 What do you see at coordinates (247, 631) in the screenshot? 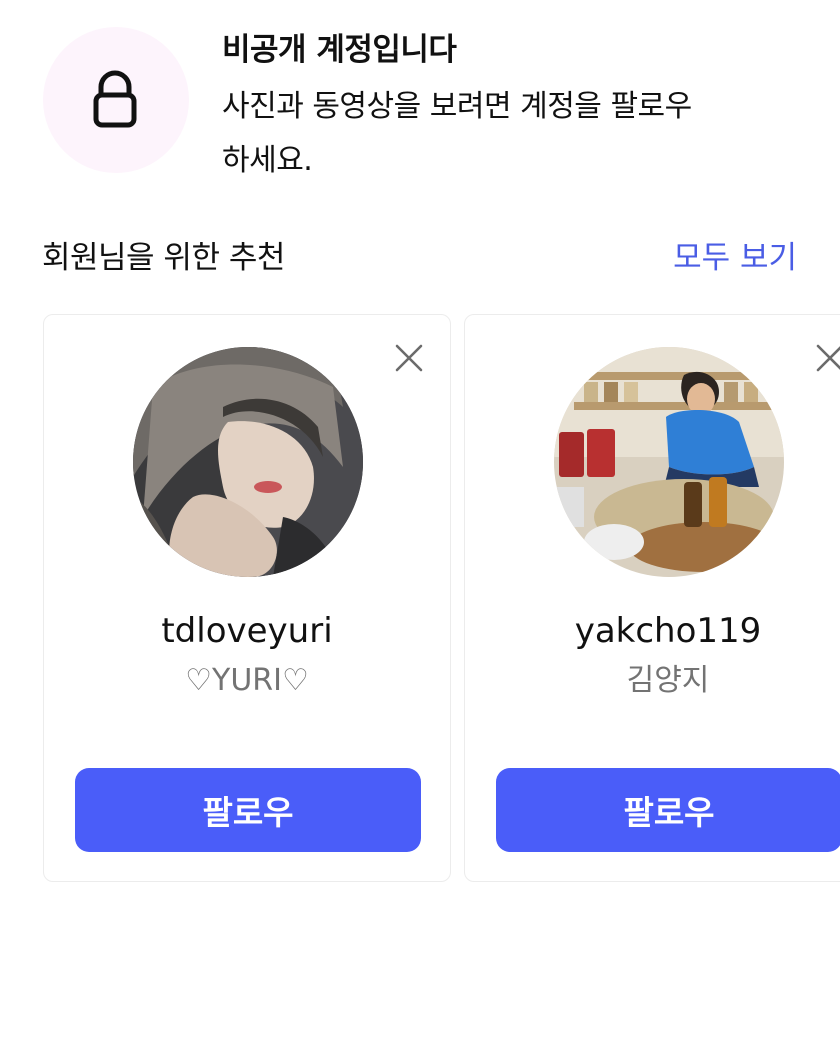
I see `suggested-username: tdloveyuri` at bounding box center [247, 631].